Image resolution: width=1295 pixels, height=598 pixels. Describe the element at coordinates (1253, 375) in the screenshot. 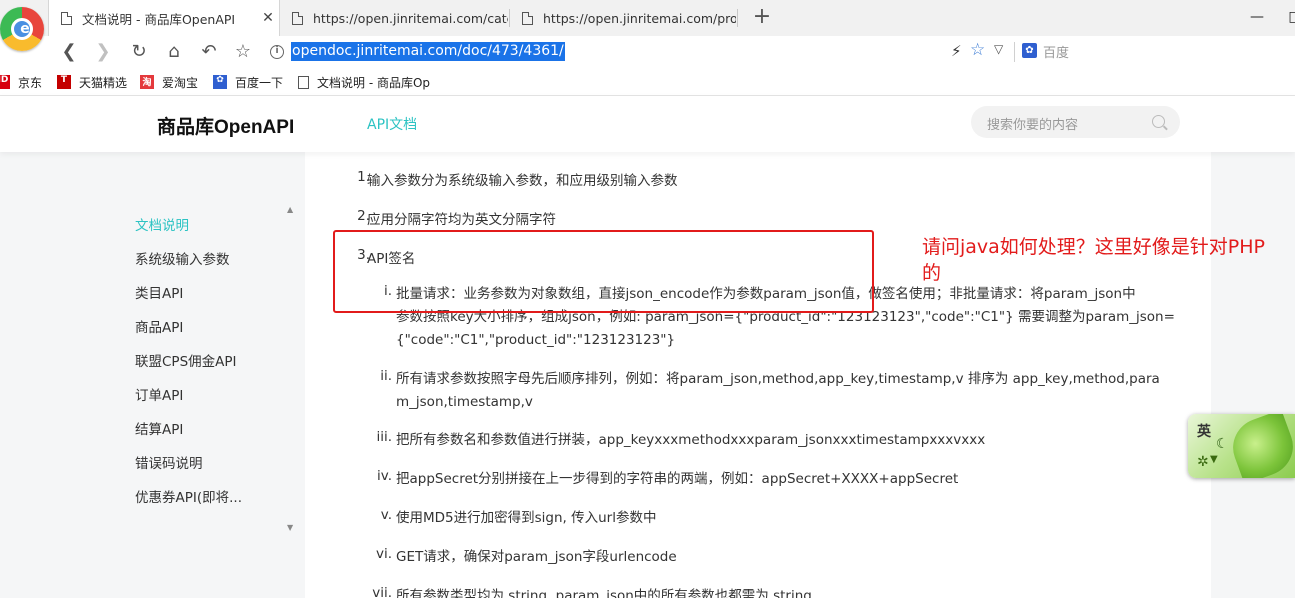

I see `right-gutter` at that location.